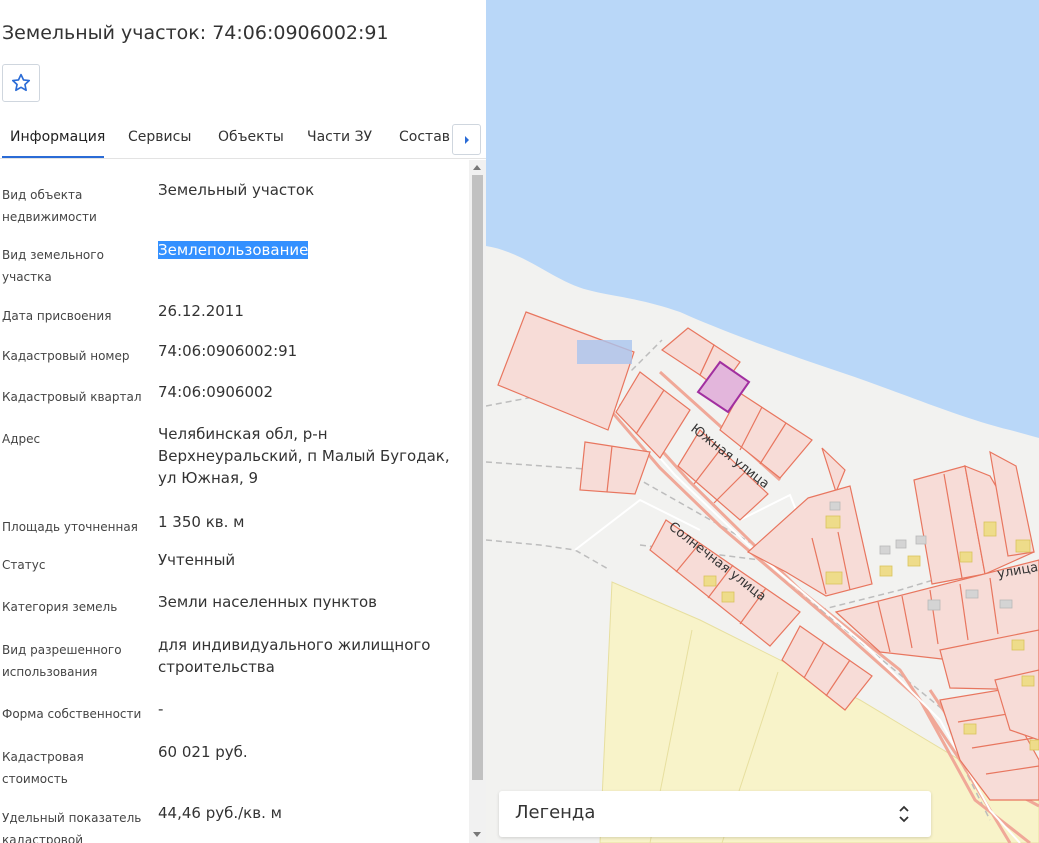 The image size is (1039, 843). What do you see at coordinates (424, 138) in the screenshot?
I see `tab-composition: Состав` at bounding box center [424, 138].